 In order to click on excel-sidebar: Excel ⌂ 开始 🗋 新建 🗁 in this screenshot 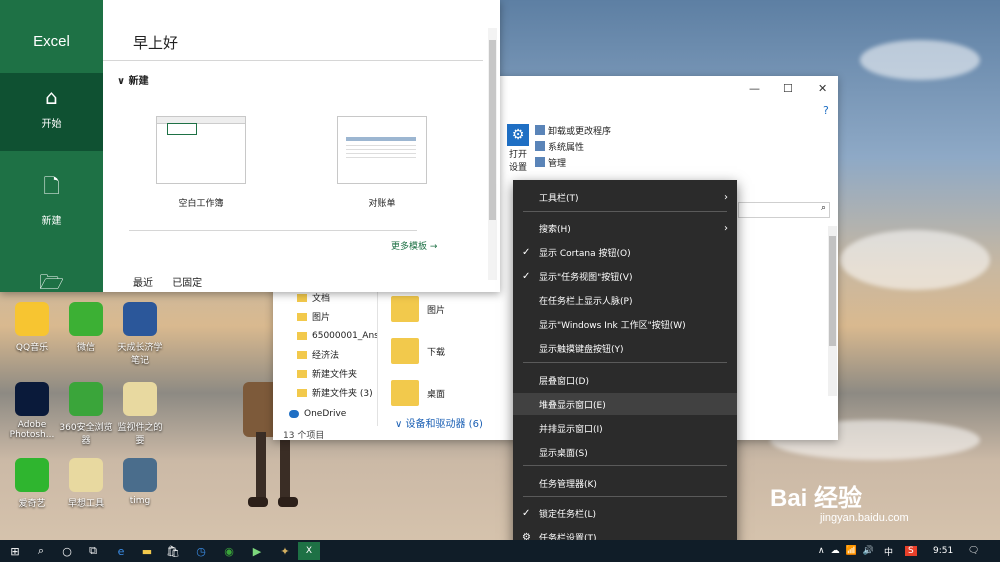, I will do `click(51, 147)`.